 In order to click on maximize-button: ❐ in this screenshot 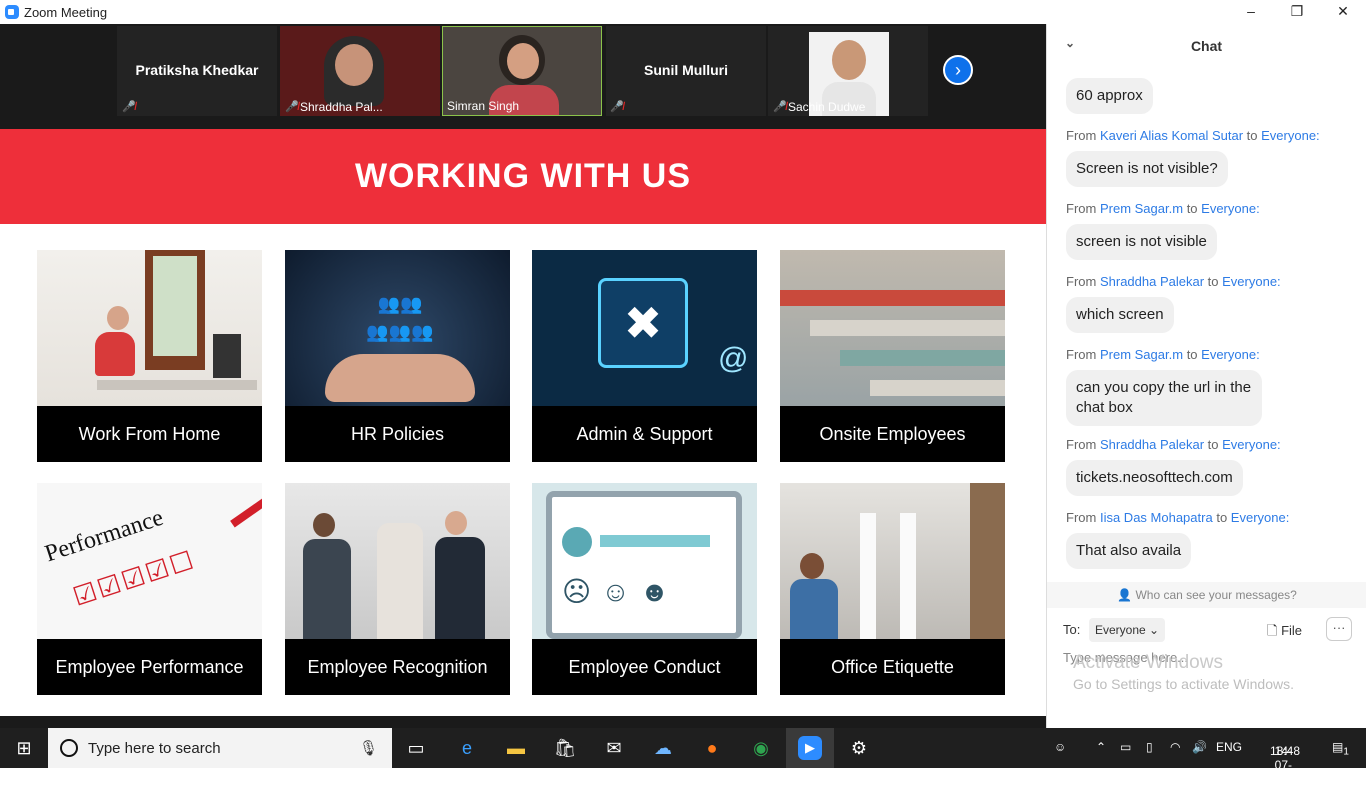, I will do `click(1297, 11)`.